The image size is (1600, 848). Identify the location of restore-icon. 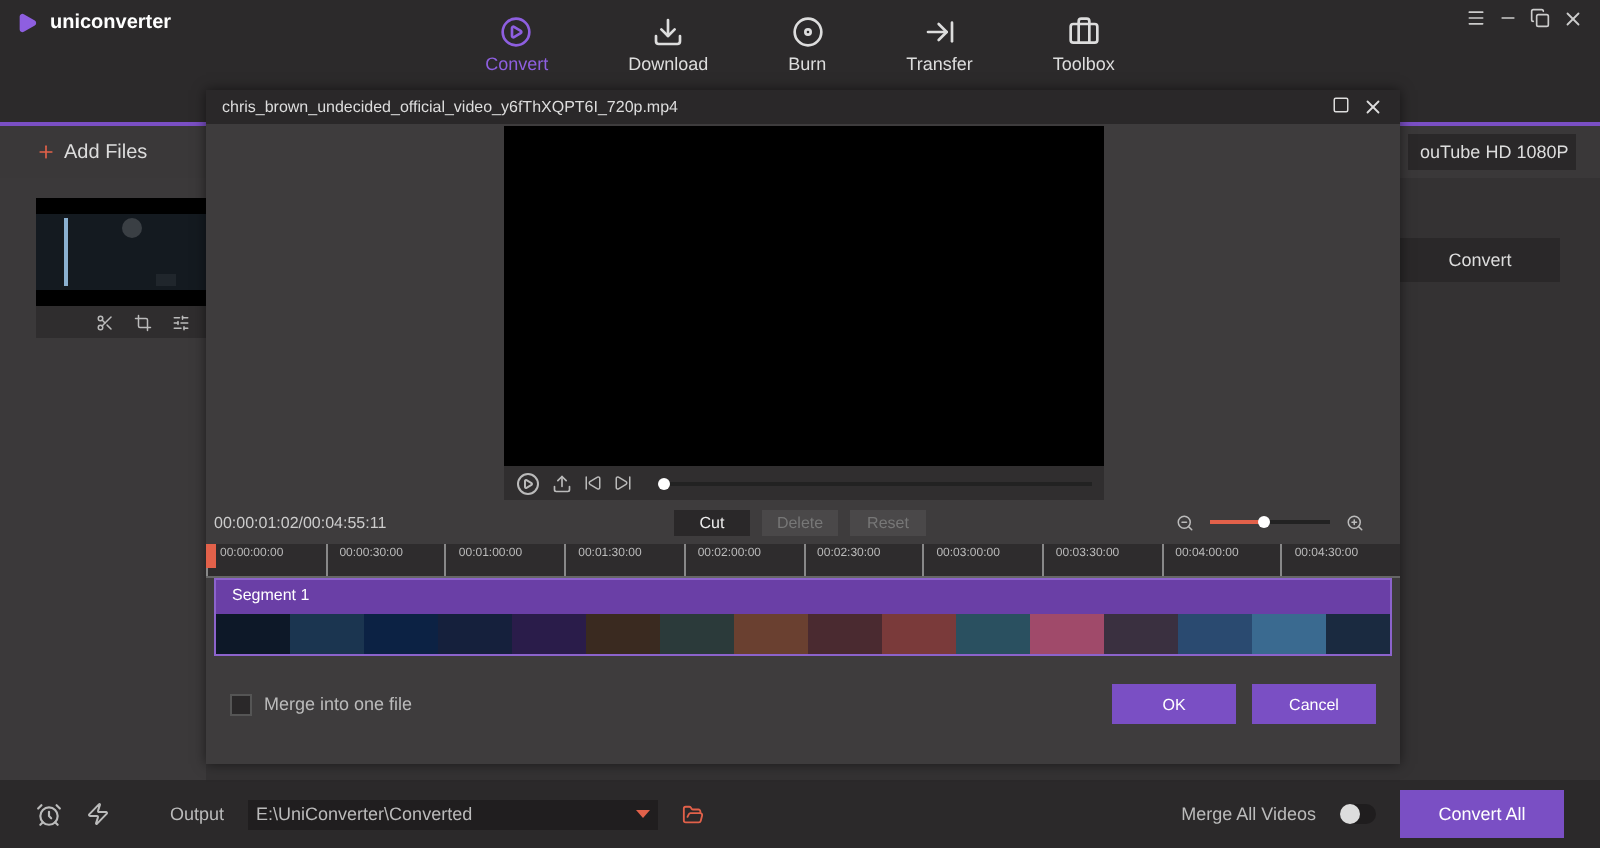
(1540, 18).